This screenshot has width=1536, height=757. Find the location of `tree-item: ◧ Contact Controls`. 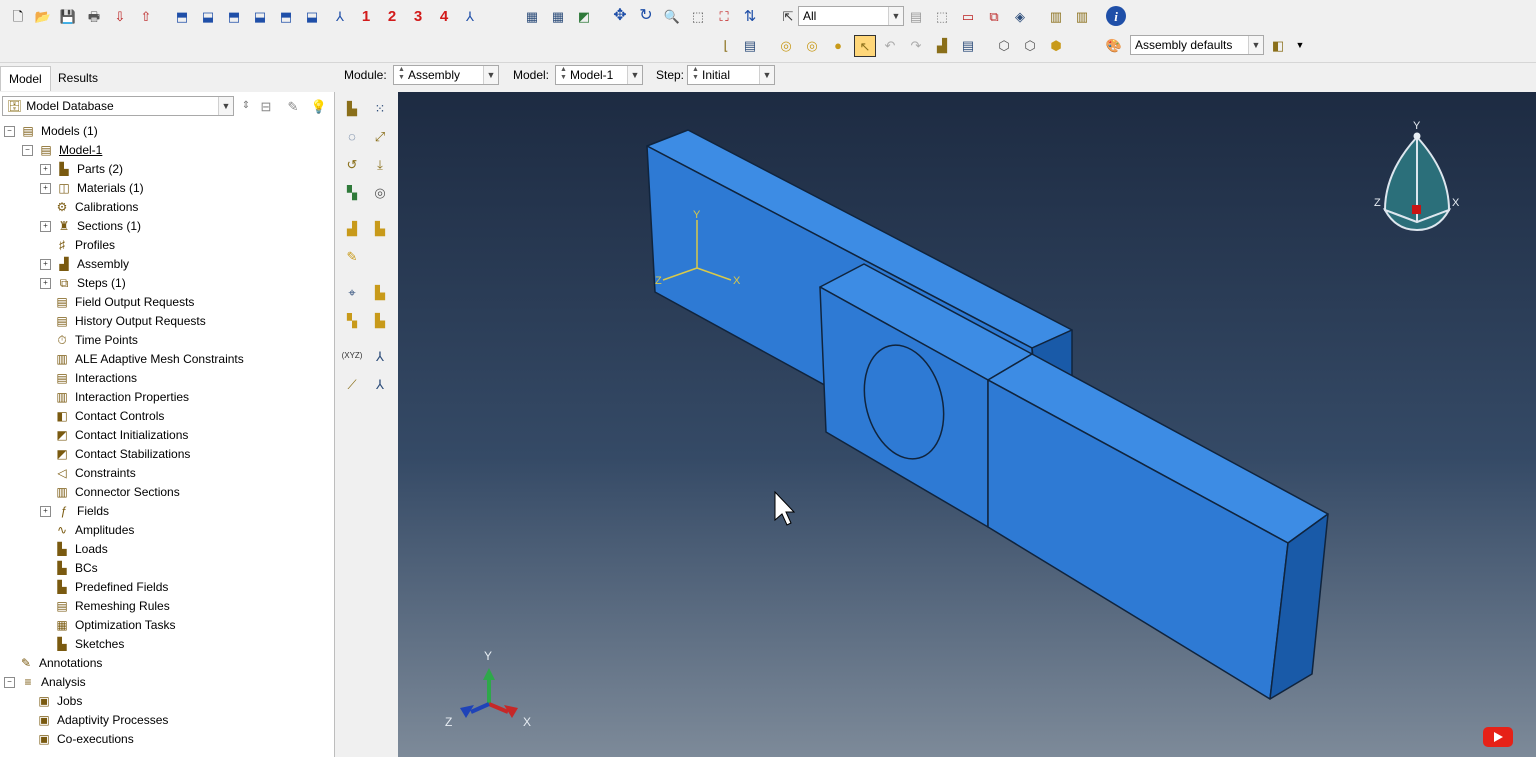

tree-item: ◧ Contact Controls is located at coordinates (102, 416).